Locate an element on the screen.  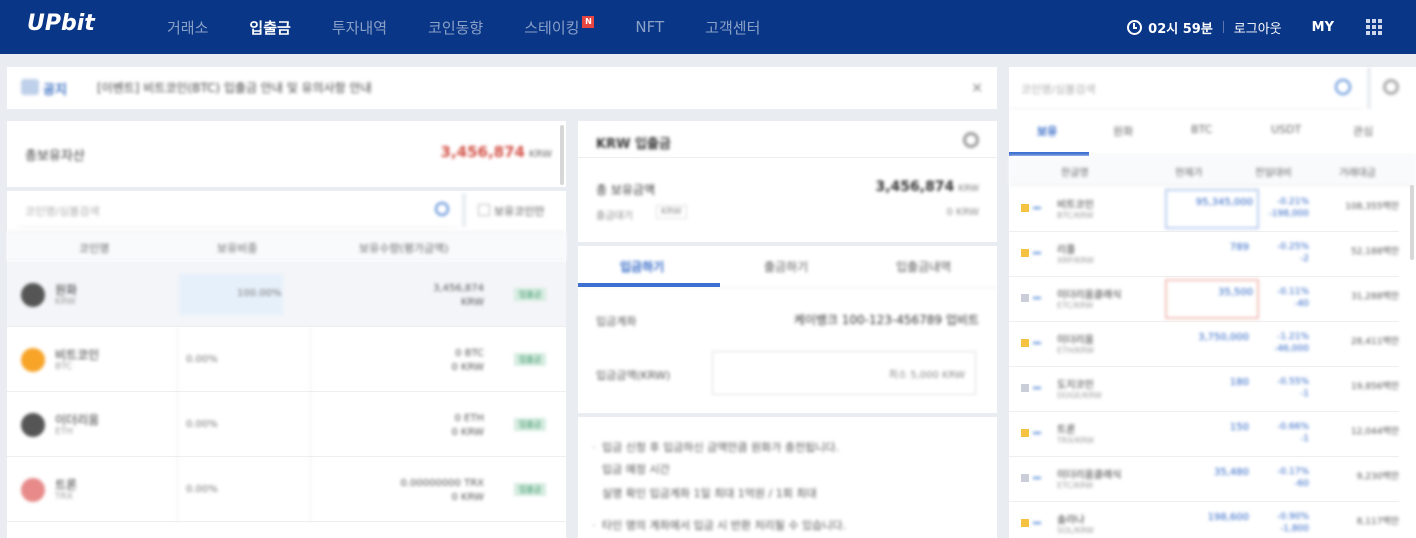
nav-item-label: NFT is located at coordinates (650, 27).